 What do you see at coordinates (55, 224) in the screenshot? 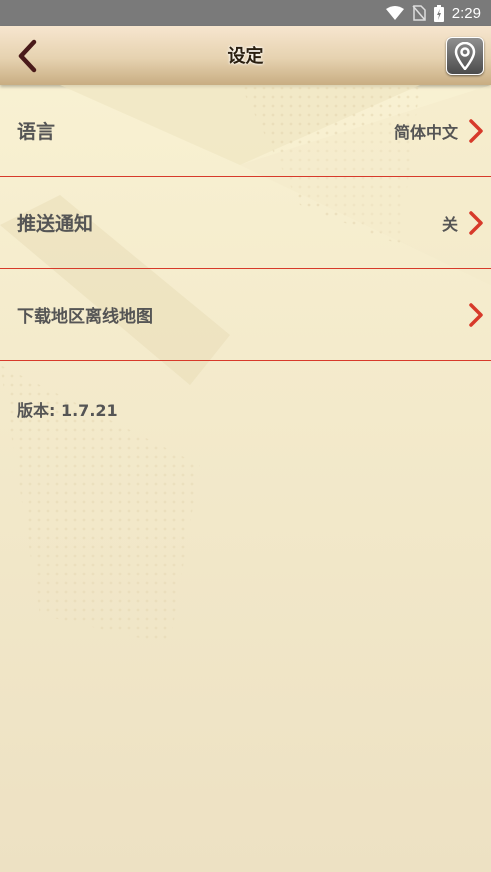
I see `push-notification-label: 推送通知` at bounding box center [55, 224].